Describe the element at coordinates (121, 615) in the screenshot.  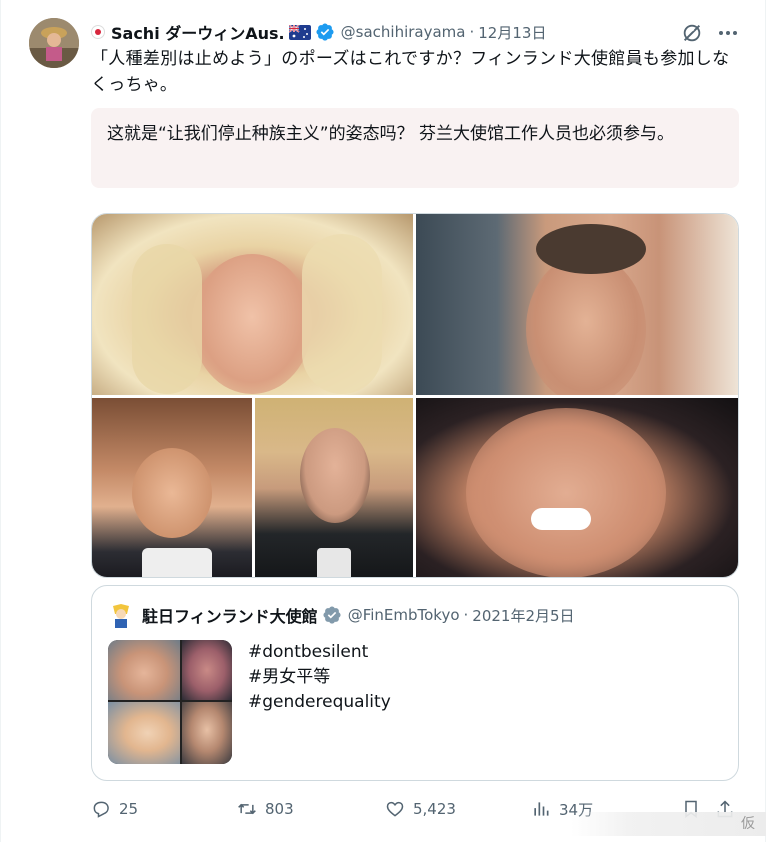
I see `quoted-author-avatar` at that location.